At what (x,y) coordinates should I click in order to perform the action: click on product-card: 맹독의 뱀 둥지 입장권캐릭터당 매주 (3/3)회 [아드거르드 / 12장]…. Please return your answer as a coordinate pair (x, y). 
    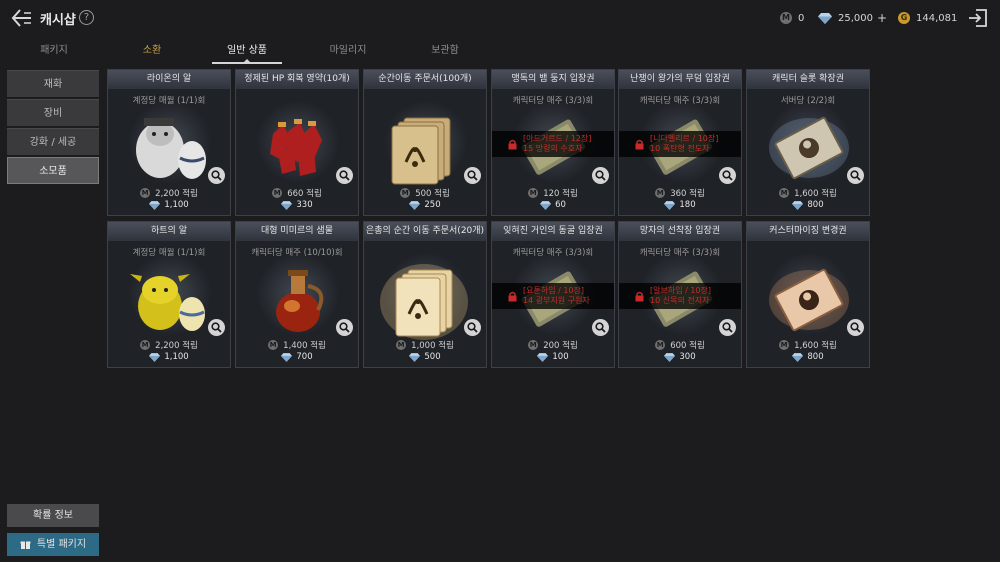
    Looking at the image, I should click on (553, 142).